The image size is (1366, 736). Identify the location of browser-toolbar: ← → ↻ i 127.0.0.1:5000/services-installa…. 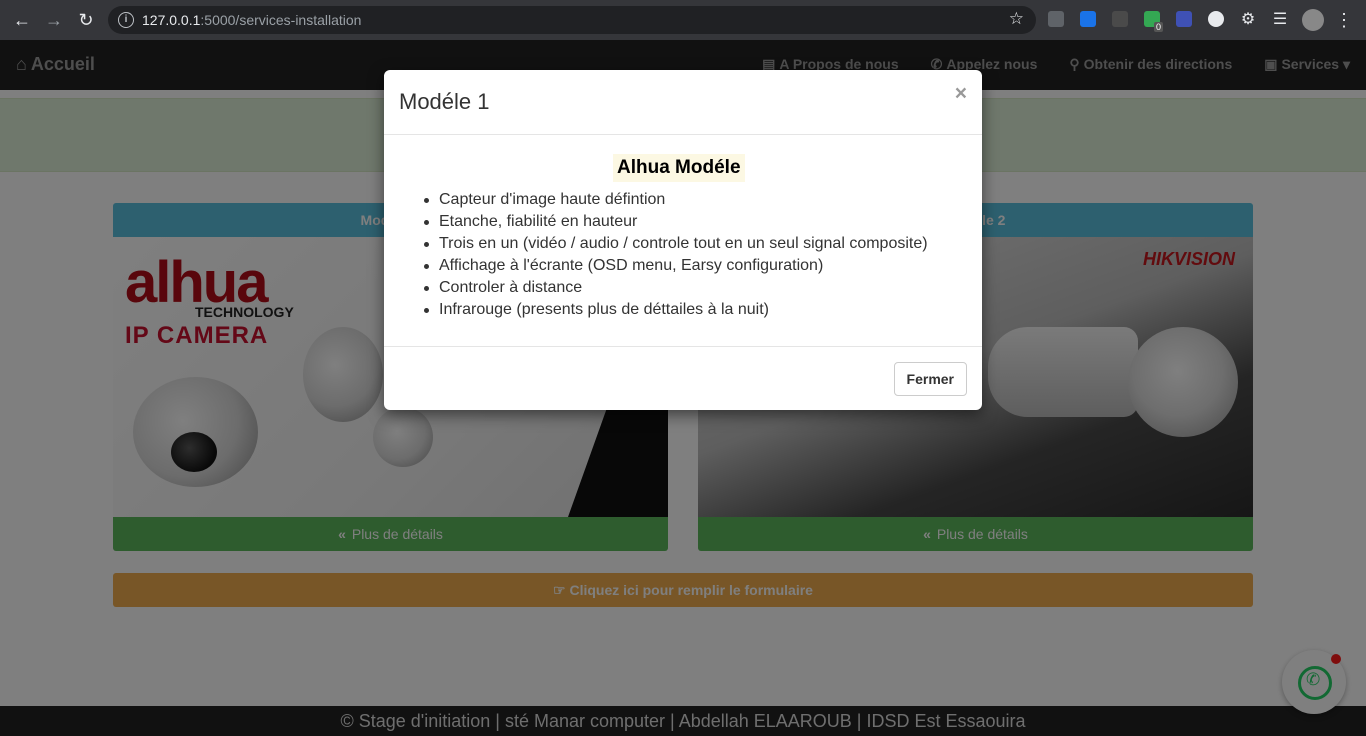
(683, 20).